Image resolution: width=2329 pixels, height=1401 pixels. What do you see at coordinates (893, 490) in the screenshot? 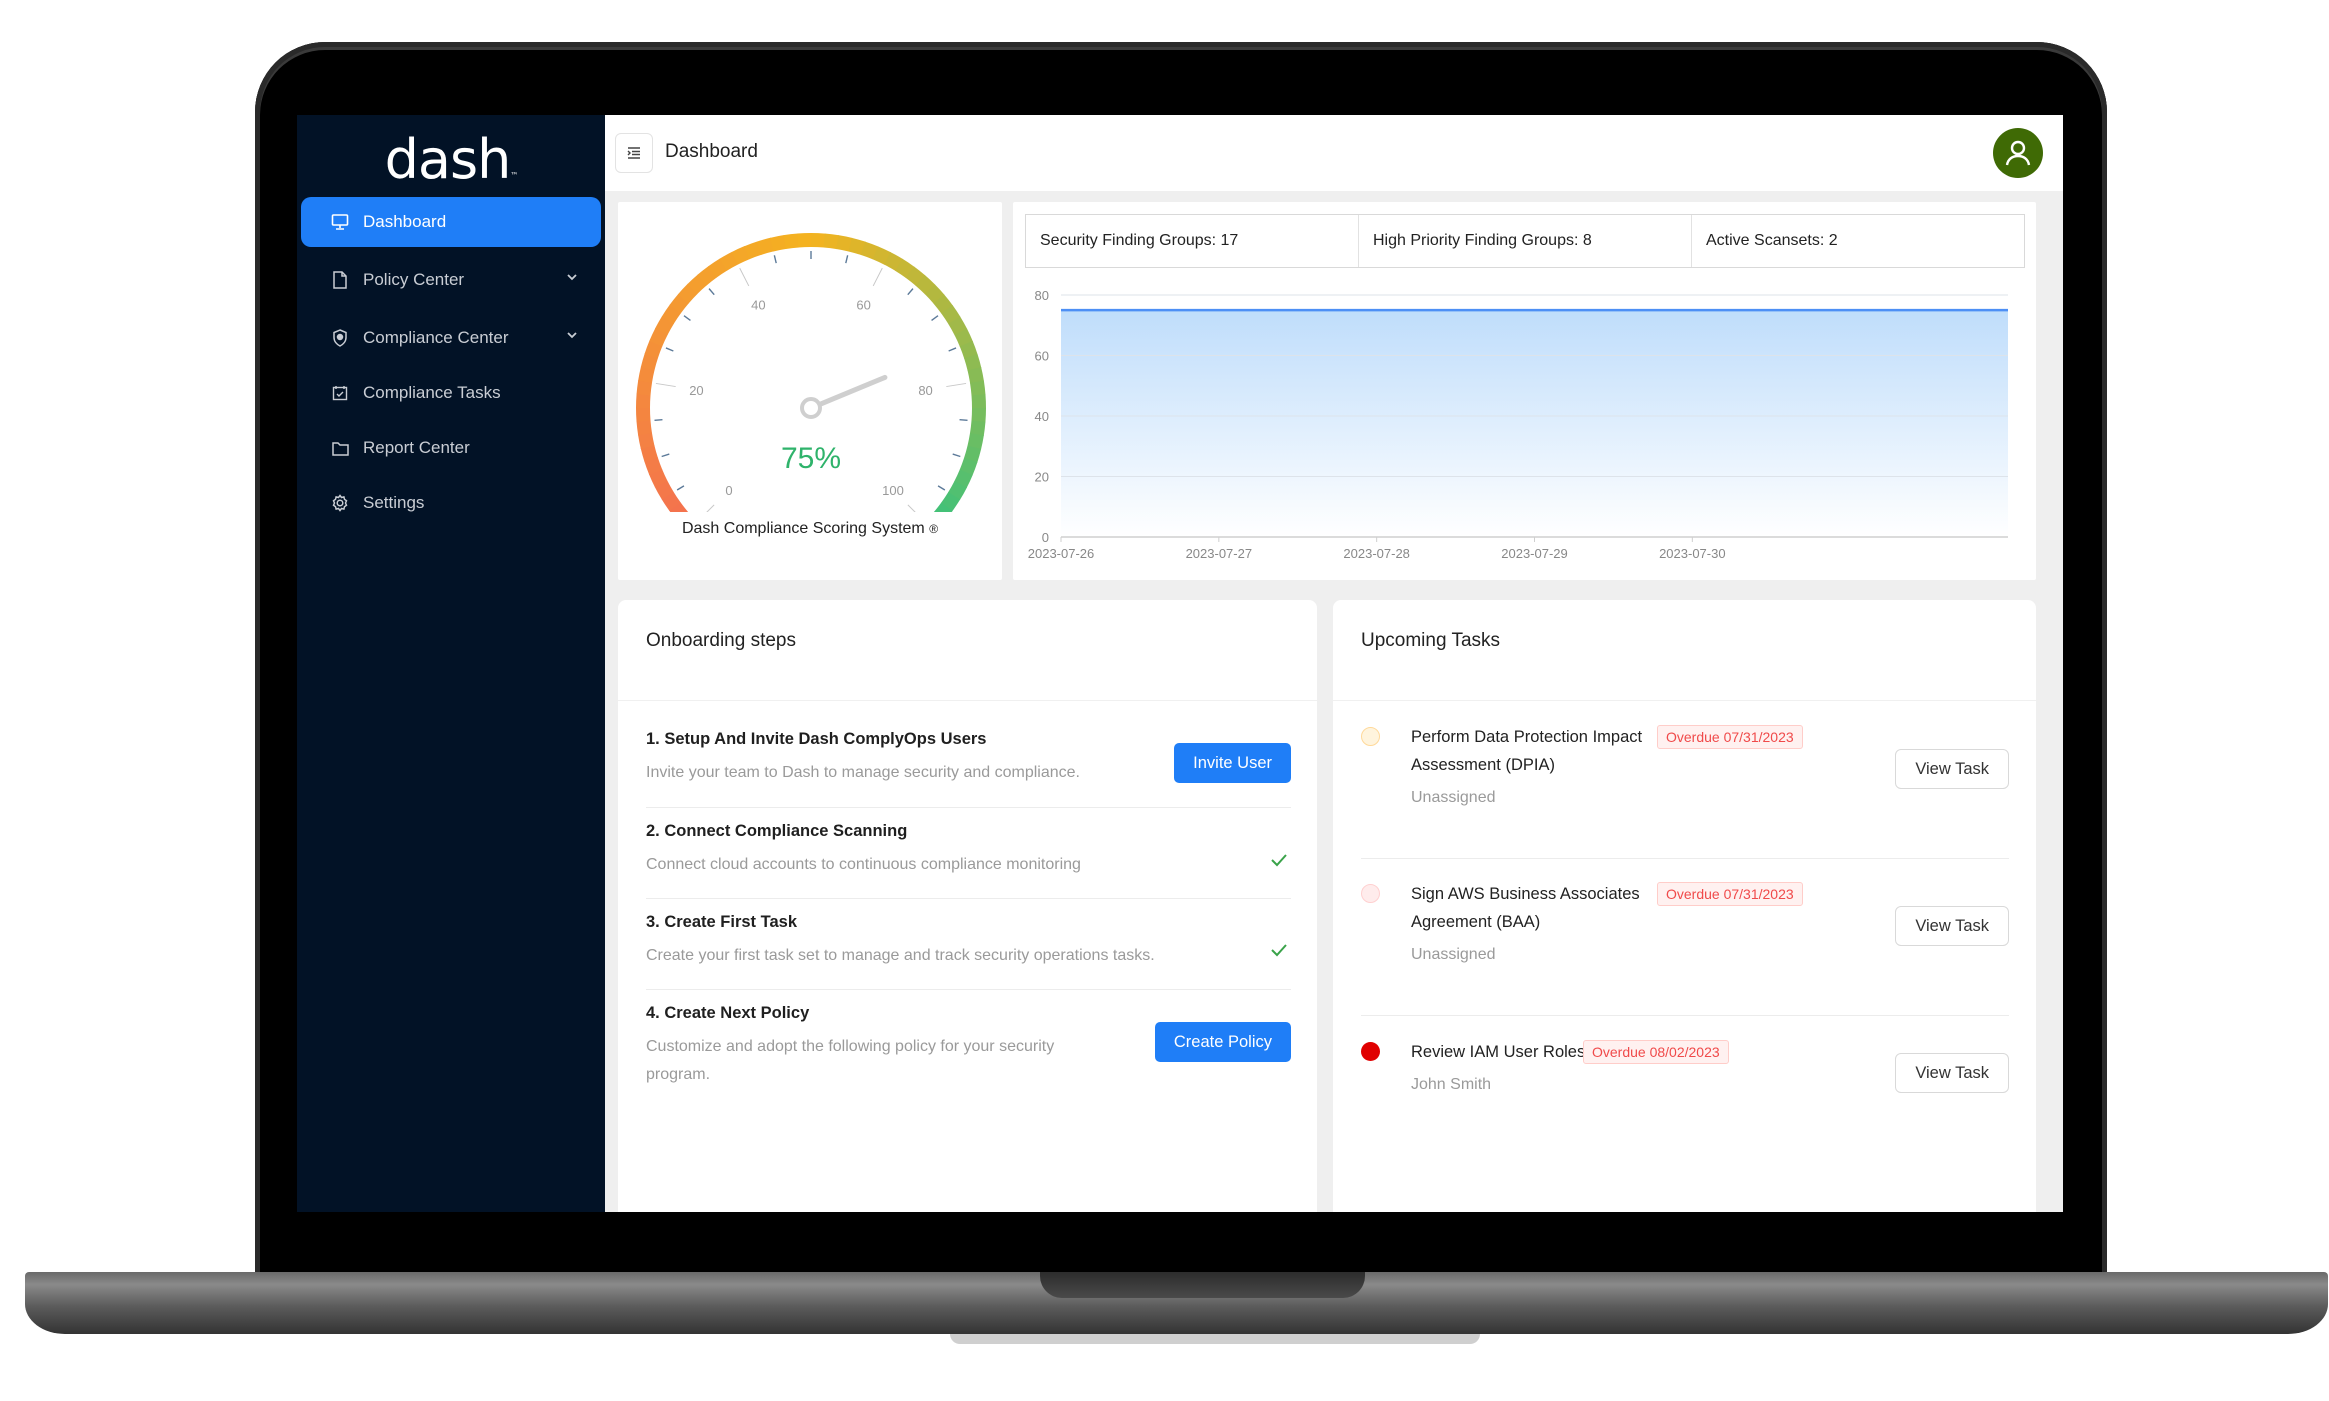
I see `gauge-tick-label: 100` at bounding box center [893, 490].